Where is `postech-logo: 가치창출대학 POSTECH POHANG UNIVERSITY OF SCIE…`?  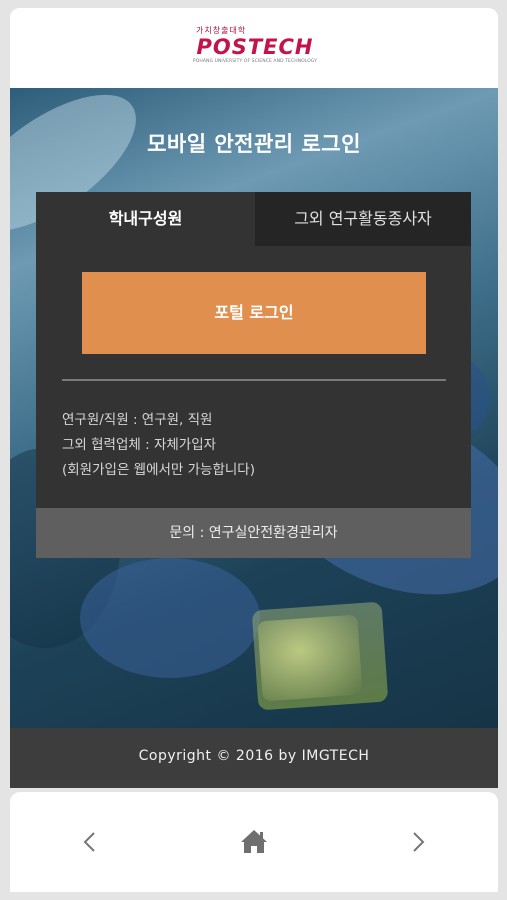 postech-logo: 가치창출대학 POSTECH POHANG UNIVERSITY OF SCIE… is located at coordinates (255, 46).